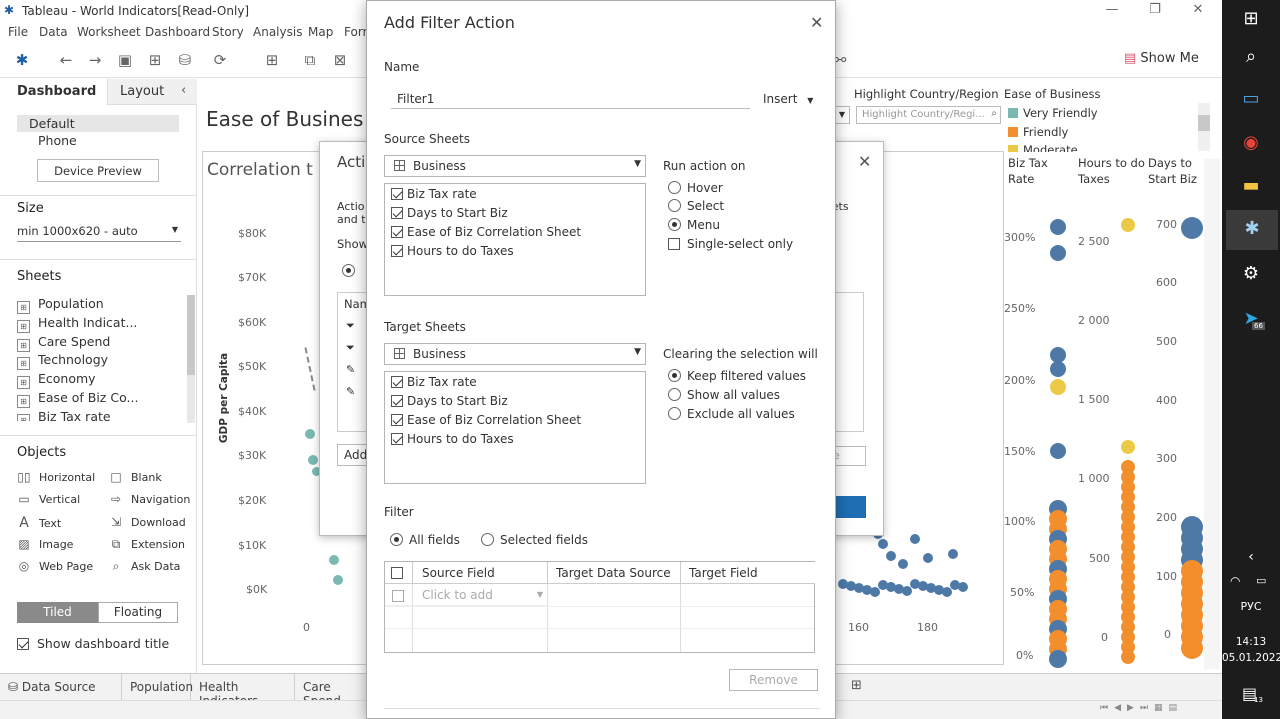  Describe the element at coordinates (434, 384) in the screenshot. I see `target-sheet-item: Biz Tax rate` at that location.